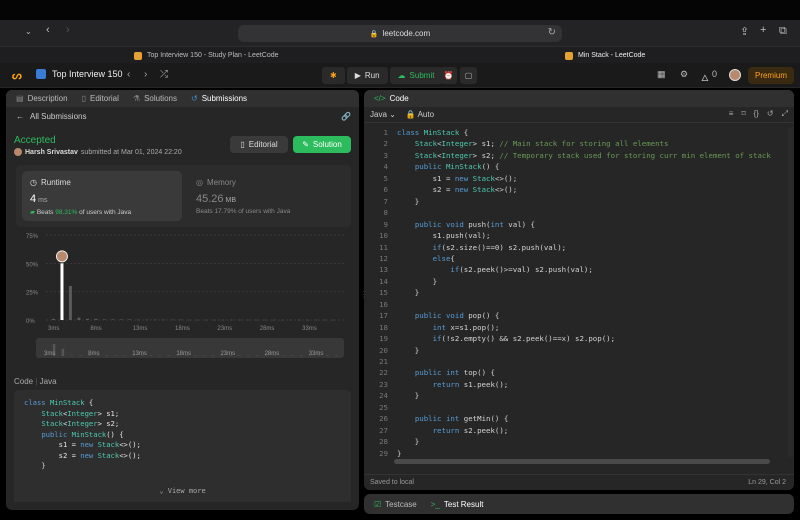 The height and width of the screenshot is (520, 800). What do you see at coordinates (79, 74) in the screenshot?
I see `study-plan-link: Top Interview 150` at bounding box center [79, 74].